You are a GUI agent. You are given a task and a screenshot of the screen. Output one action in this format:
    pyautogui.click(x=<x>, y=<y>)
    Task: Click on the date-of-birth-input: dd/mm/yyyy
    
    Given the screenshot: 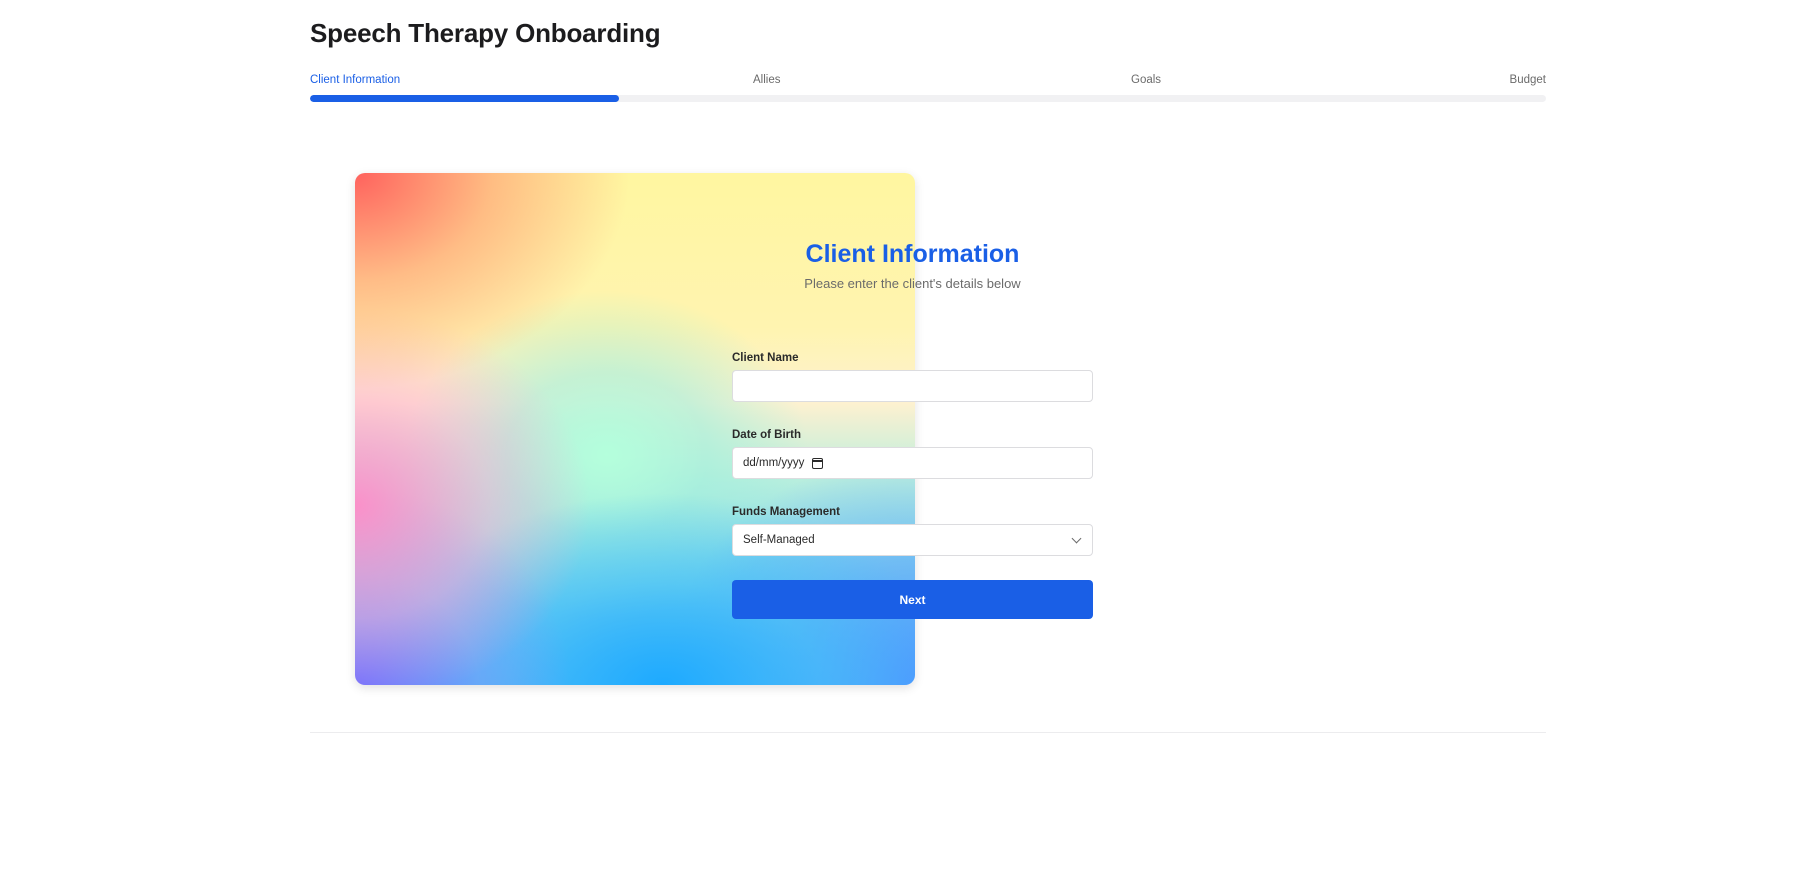 What is the action you would take?
    pyautogui.click(x=912, y=463)
    